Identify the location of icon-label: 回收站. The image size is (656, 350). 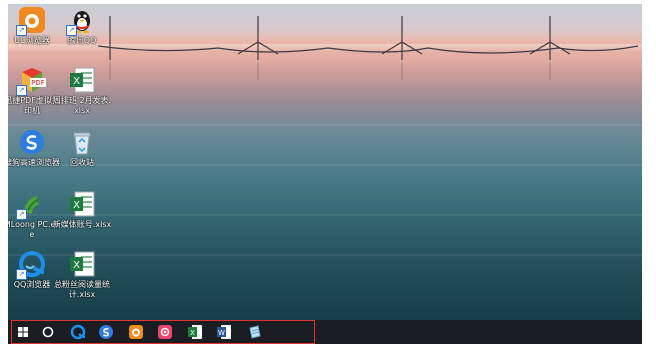
(82, 162).